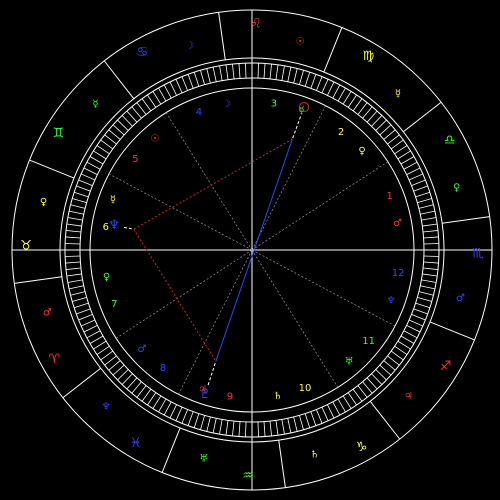 The height and width of the screenshot is (500, 500). Describe the element at coordinates (478, 253) in the screenshot. I see `sign-scorpio-icon: ♏` at that location.